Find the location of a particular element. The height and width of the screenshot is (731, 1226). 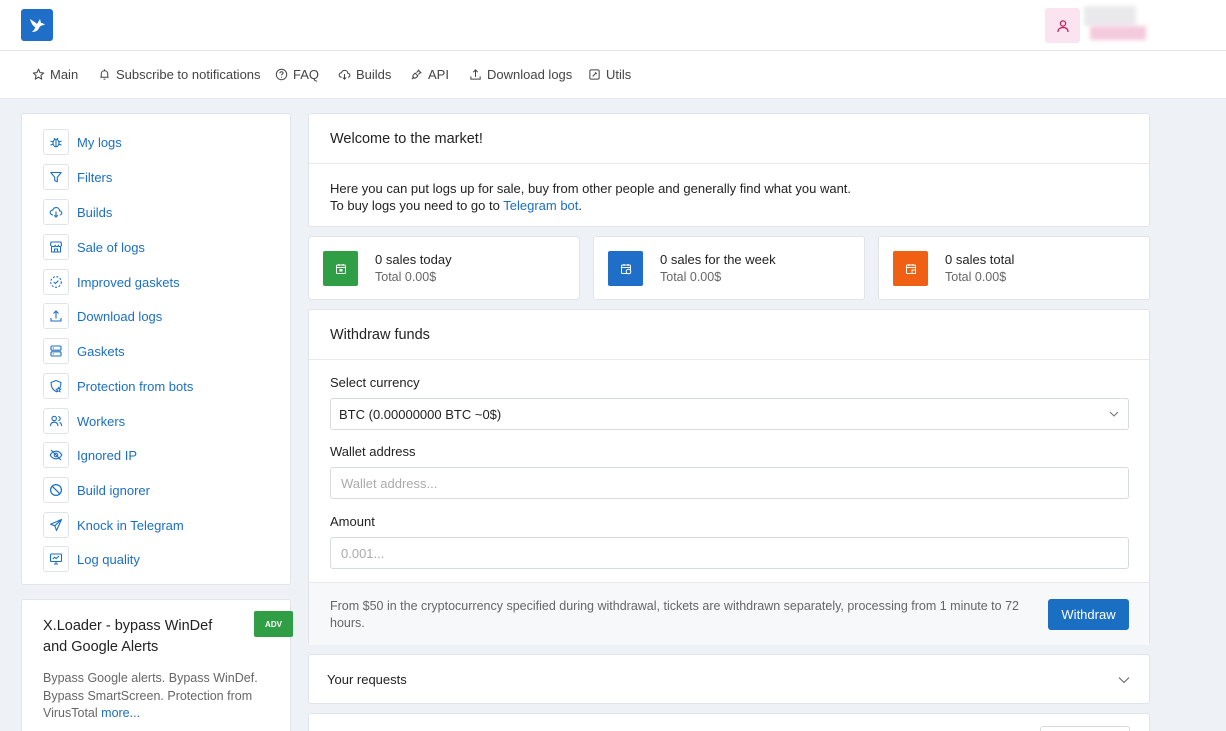

nav-label: FAQ is located at coordinates (306, 74).